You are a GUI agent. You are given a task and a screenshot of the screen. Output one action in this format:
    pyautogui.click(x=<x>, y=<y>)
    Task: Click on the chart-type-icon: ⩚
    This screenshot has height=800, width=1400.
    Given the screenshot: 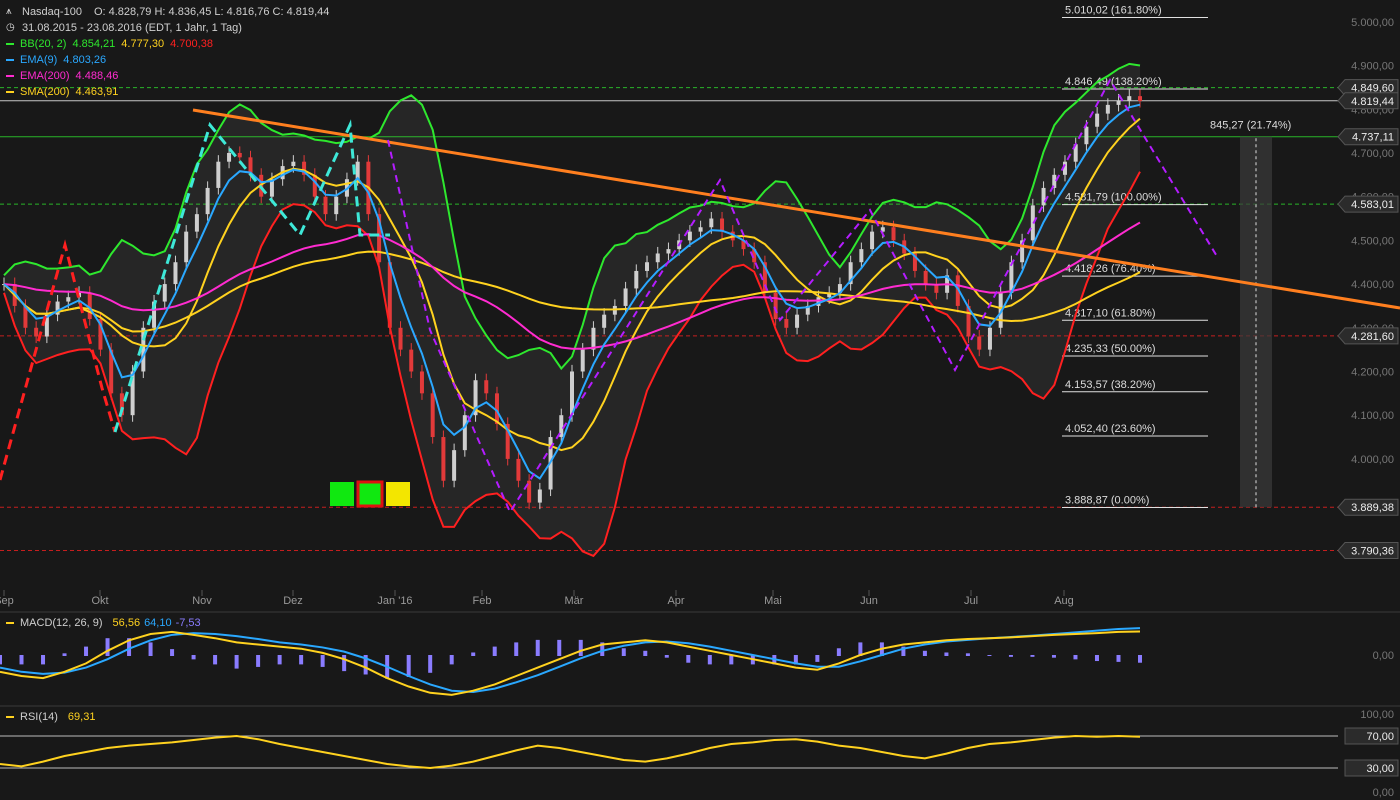 What is the action you would take?
    pyautogui.click(x=9, y=11)
    